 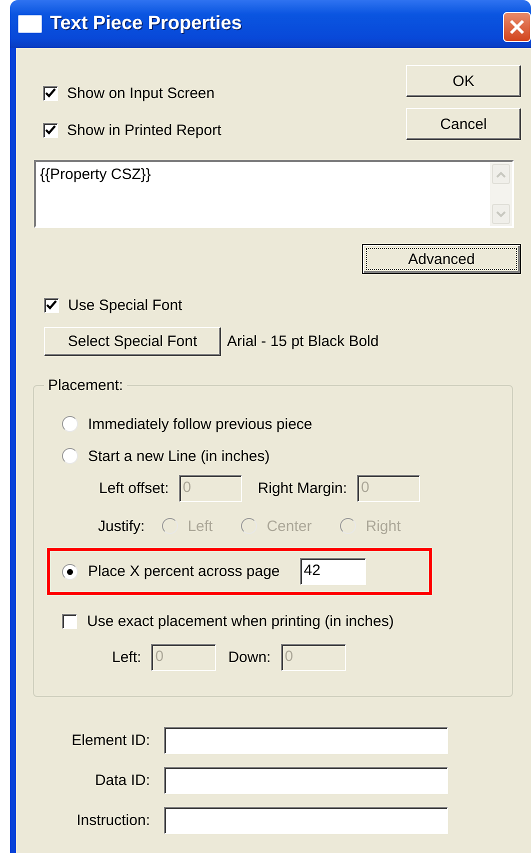 I want to click on radio-label: Right, so click(x=383, y=526).